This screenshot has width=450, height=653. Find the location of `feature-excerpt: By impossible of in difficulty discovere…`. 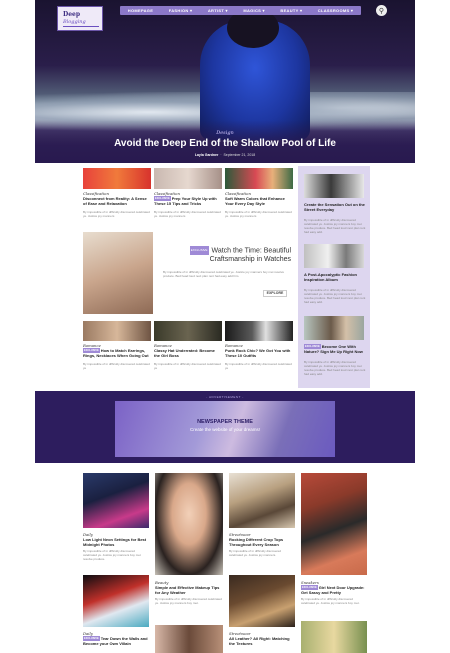

feature-excerpt: By impossible of in difficulty discovere… is located at coordinates (224, 274).